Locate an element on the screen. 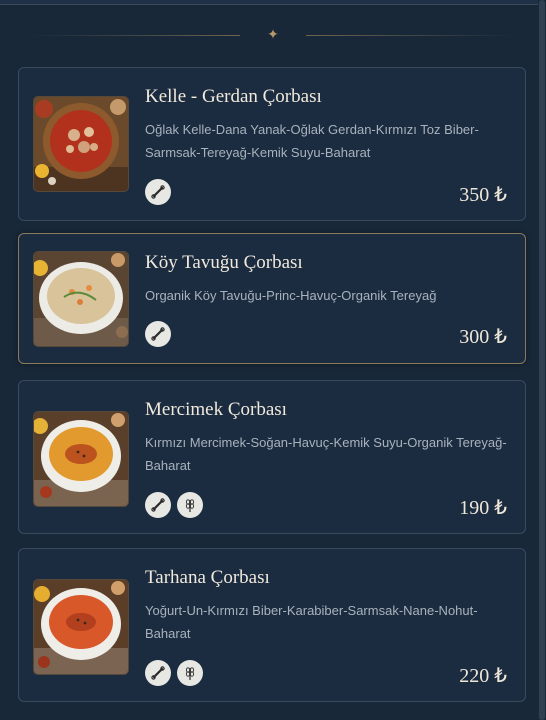 Image resolution: width=546 pixels, height=720 pixels. sparkle-icon: ✦ is located at coordinates (273, 35).